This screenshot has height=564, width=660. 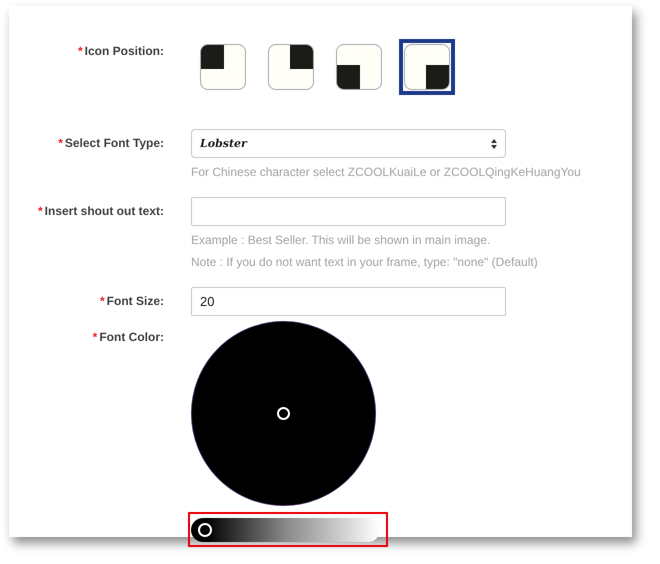 What do you see at coordinates (120, 51) in the screenshot?
I see `field-label: * Icon Position:` at bounding box center [120, 51].